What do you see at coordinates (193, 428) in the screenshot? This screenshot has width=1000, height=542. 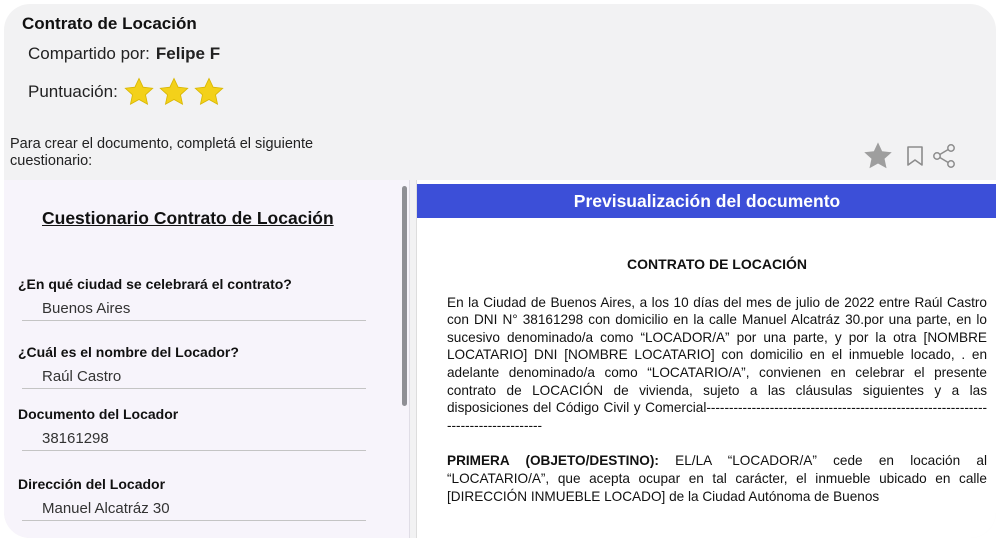 I see `field-landlord-document: Documento del Locador 38161298` at bounding box center [193, 428].